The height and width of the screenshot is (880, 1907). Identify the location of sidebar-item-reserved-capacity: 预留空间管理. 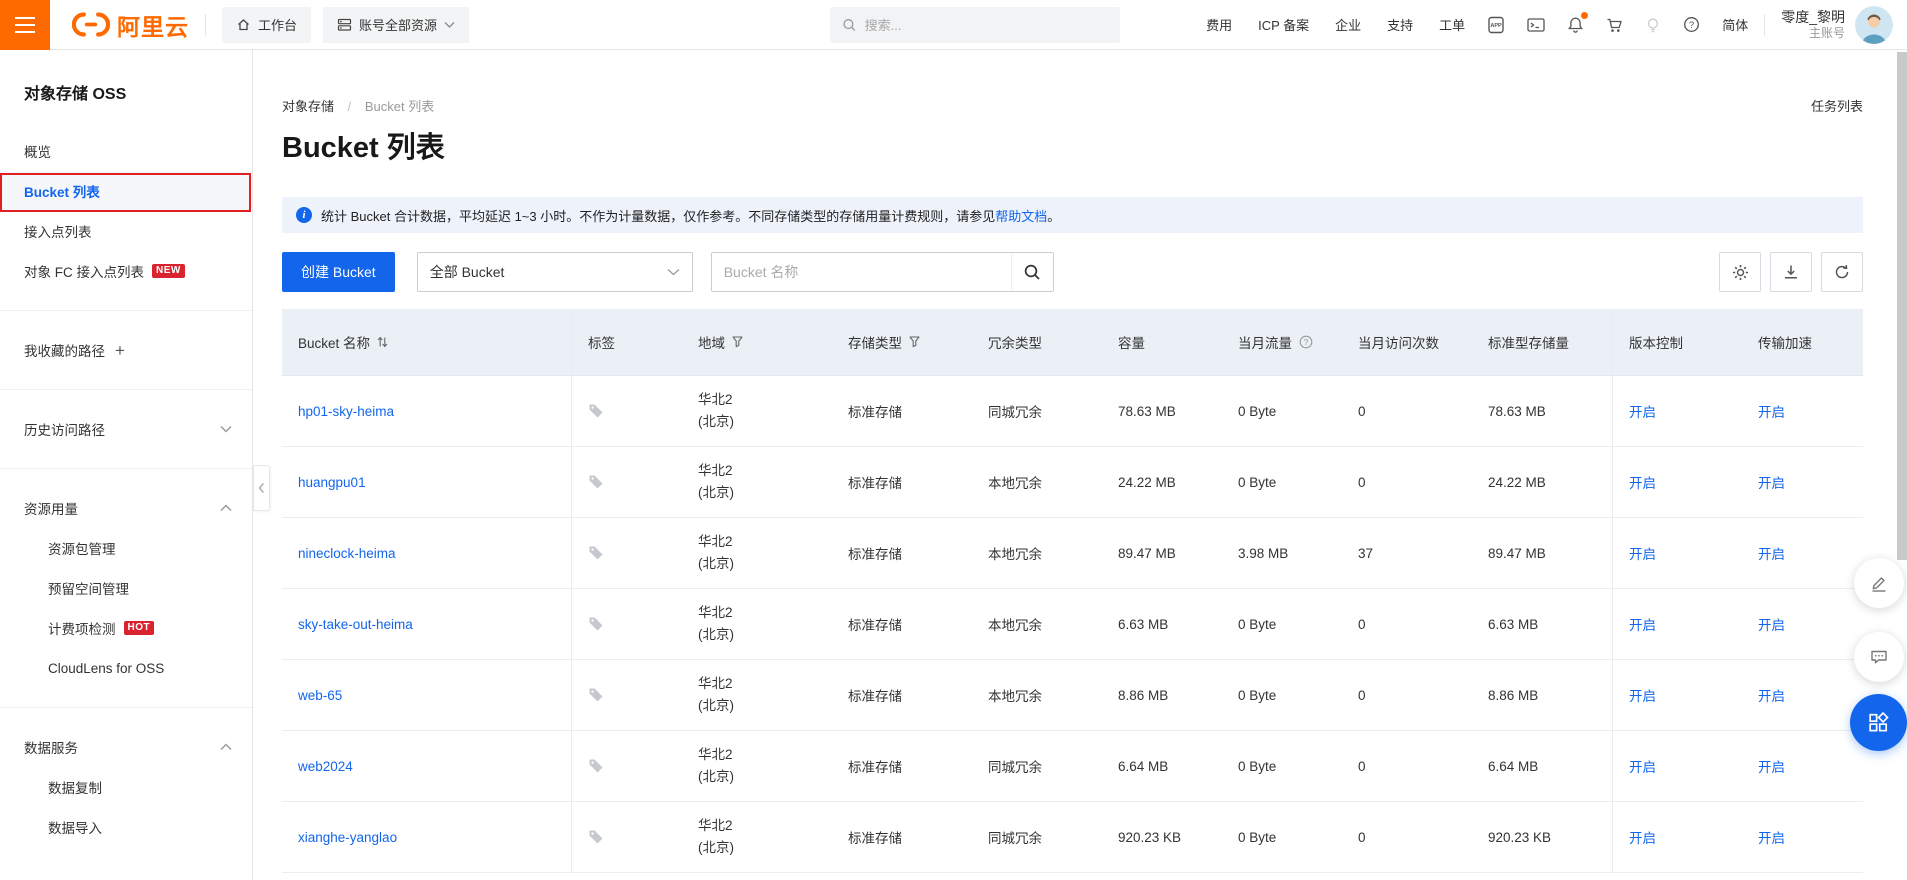
(126, 588).